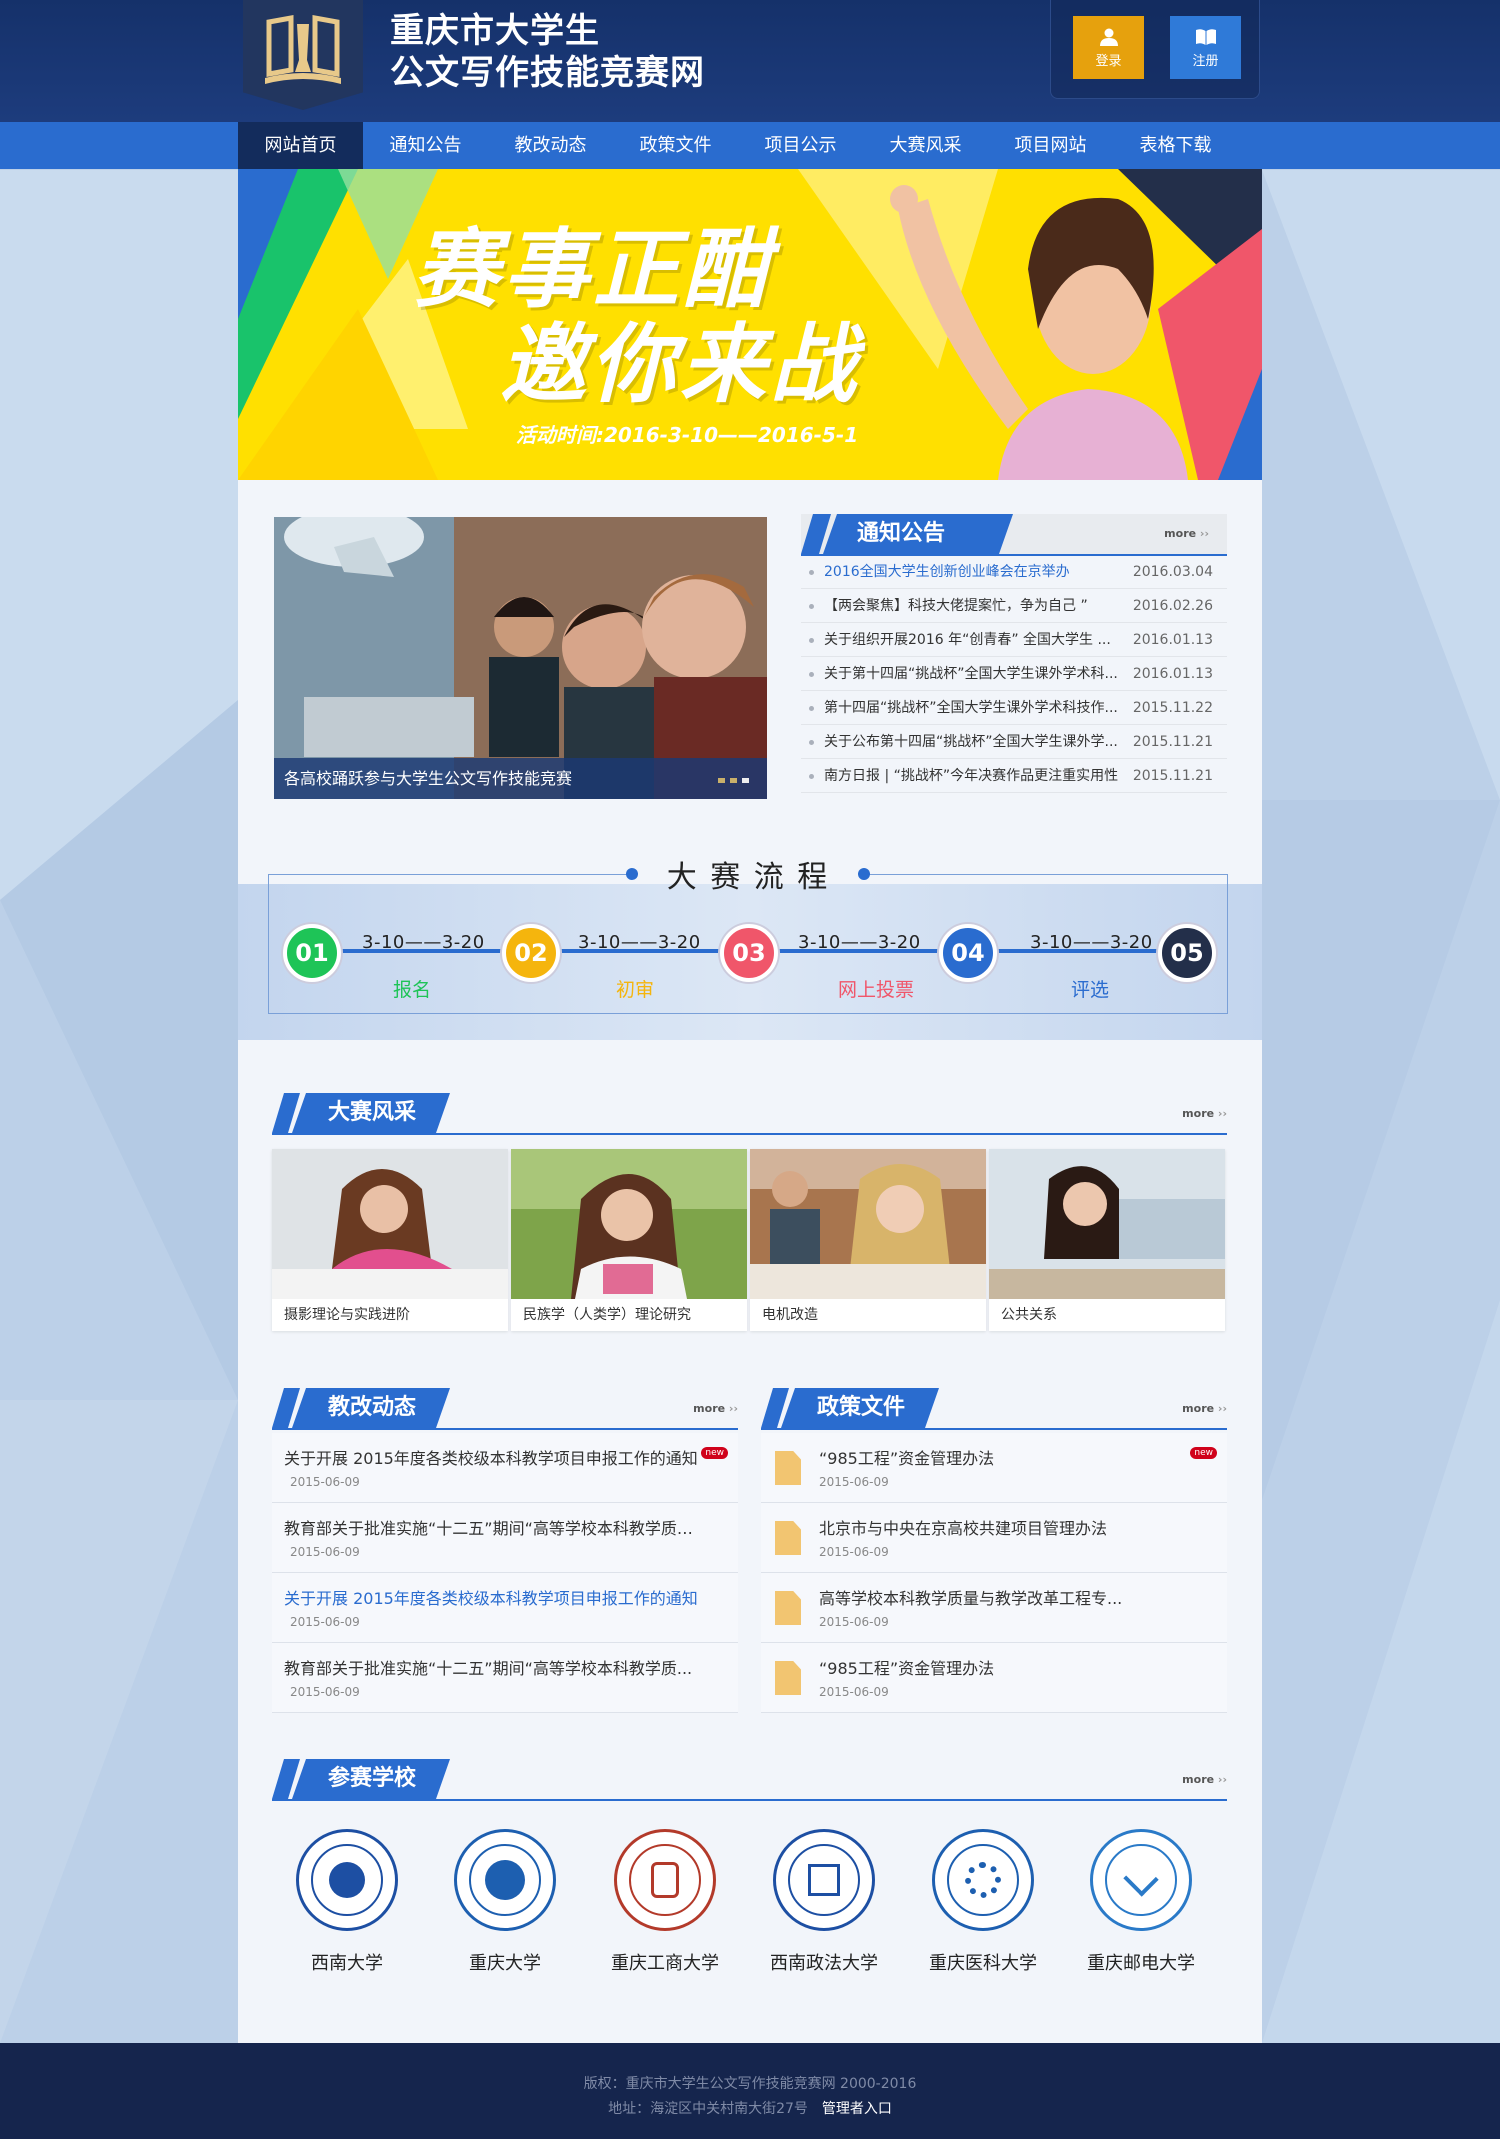  What do you see at coordinates (1108, 61) in the screenshot?
I see `login-label: 登录` at bounding box center [1108, 61].